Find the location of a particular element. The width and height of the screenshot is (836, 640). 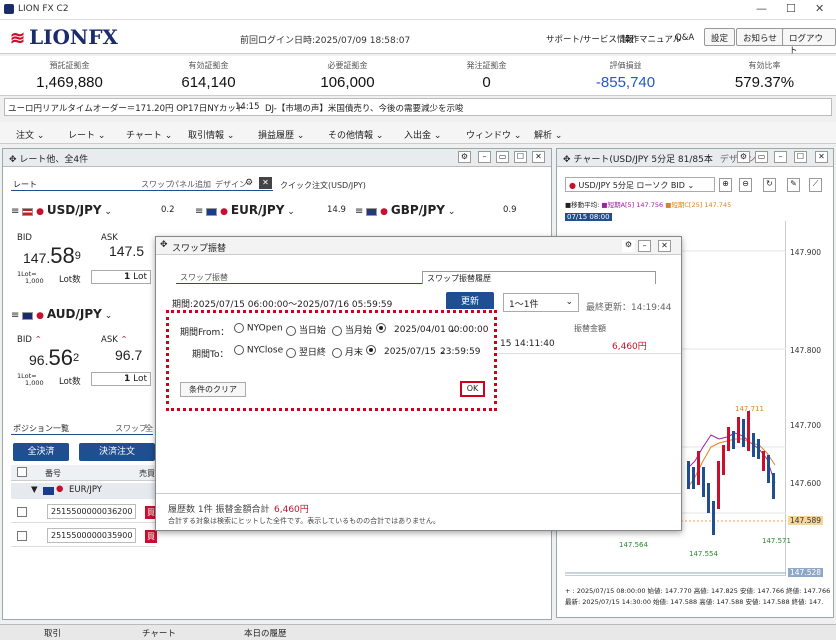

app-icon is located at coordinates (9, 9).